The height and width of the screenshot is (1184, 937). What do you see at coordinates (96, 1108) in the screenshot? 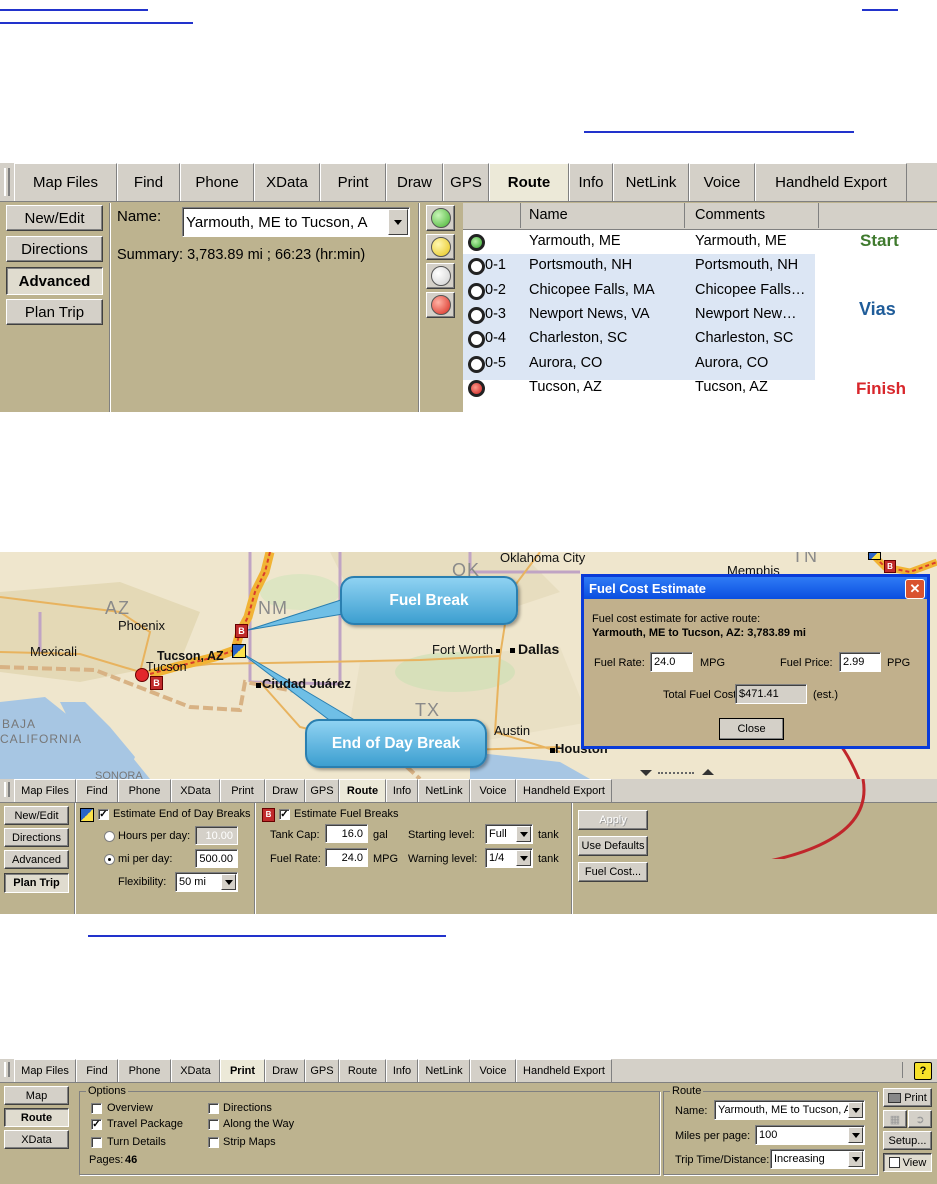
I see `overview-checkbox` at bounding box center [96, 1108].